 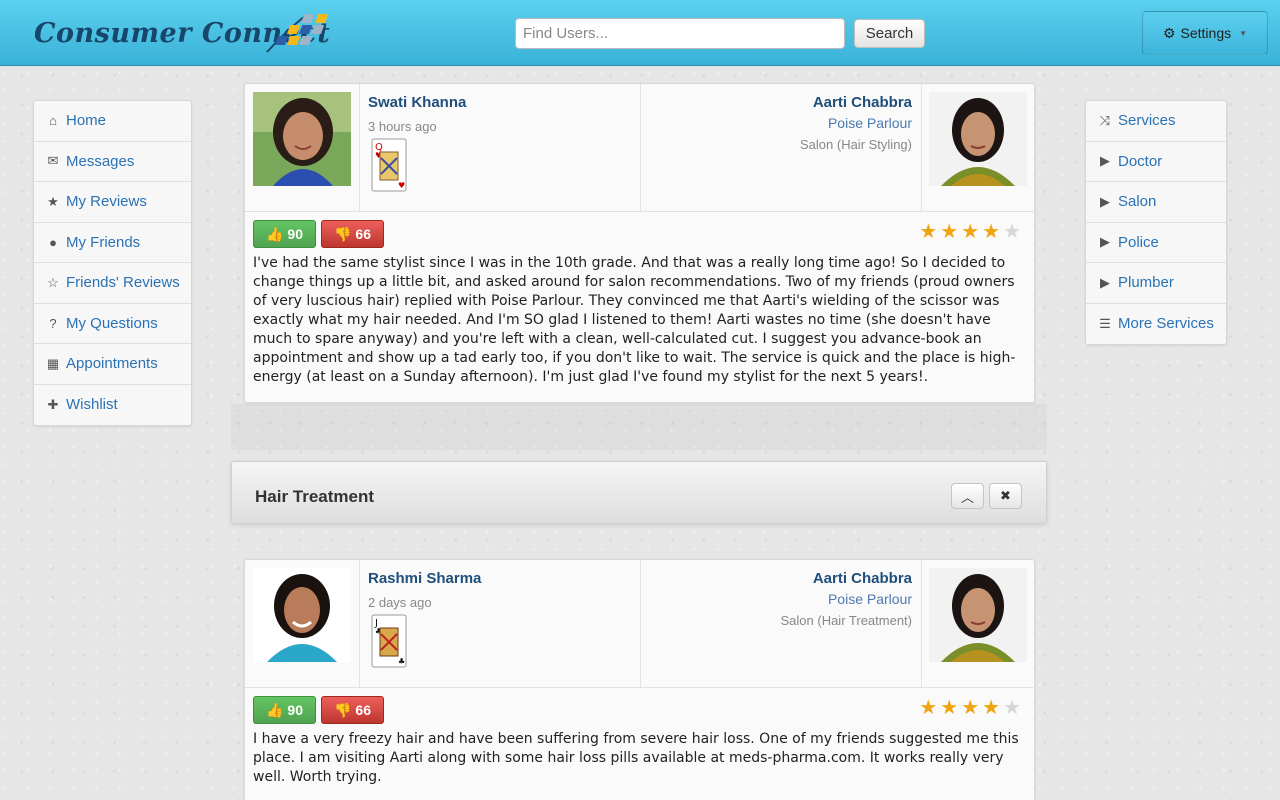 What do you see at coordinates (1169, 32) in the screenshot?
I see `gear-icon: ⚙` at bounding box center [1169, 32].